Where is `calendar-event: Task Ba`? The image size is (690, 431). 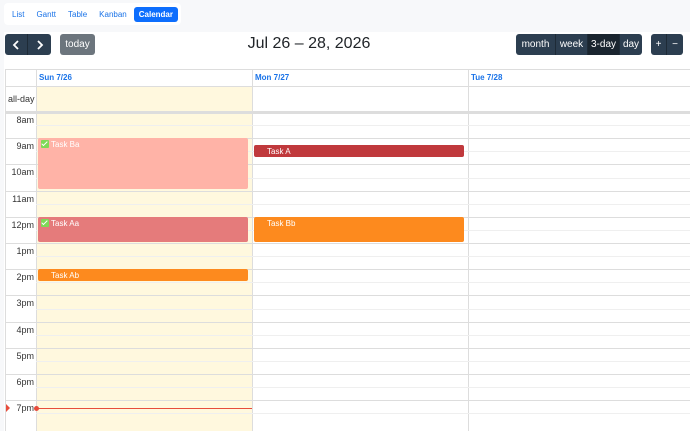
calendar-event: Task Ba is located at coordinates (143, 163).